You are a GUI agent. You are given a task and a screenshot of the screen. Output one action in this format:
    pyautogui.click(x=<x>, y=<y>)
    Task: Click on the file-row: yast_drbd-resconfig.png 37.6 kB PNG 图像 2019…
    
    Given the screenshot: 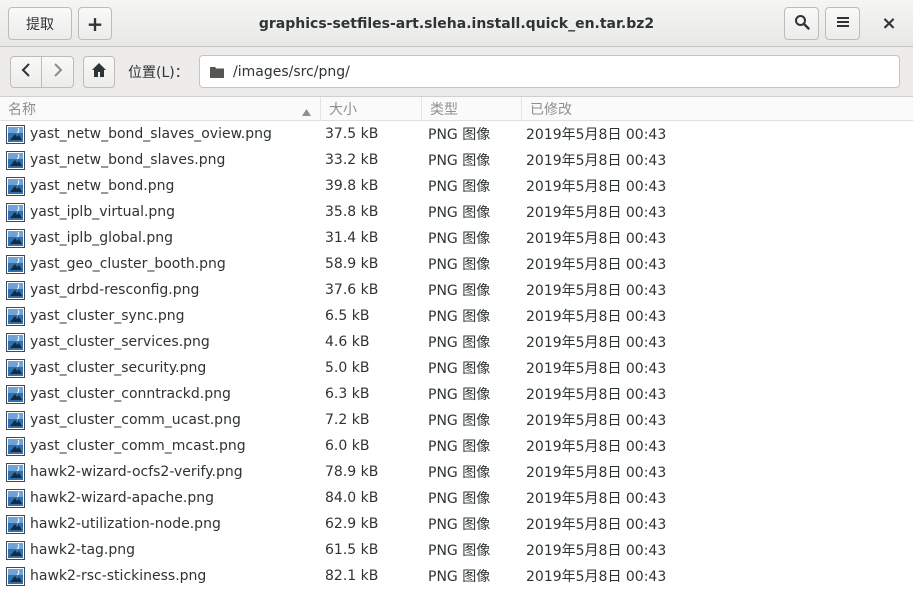 What is the action you would take?
    pyautogui.click(x=456, y=290)
    